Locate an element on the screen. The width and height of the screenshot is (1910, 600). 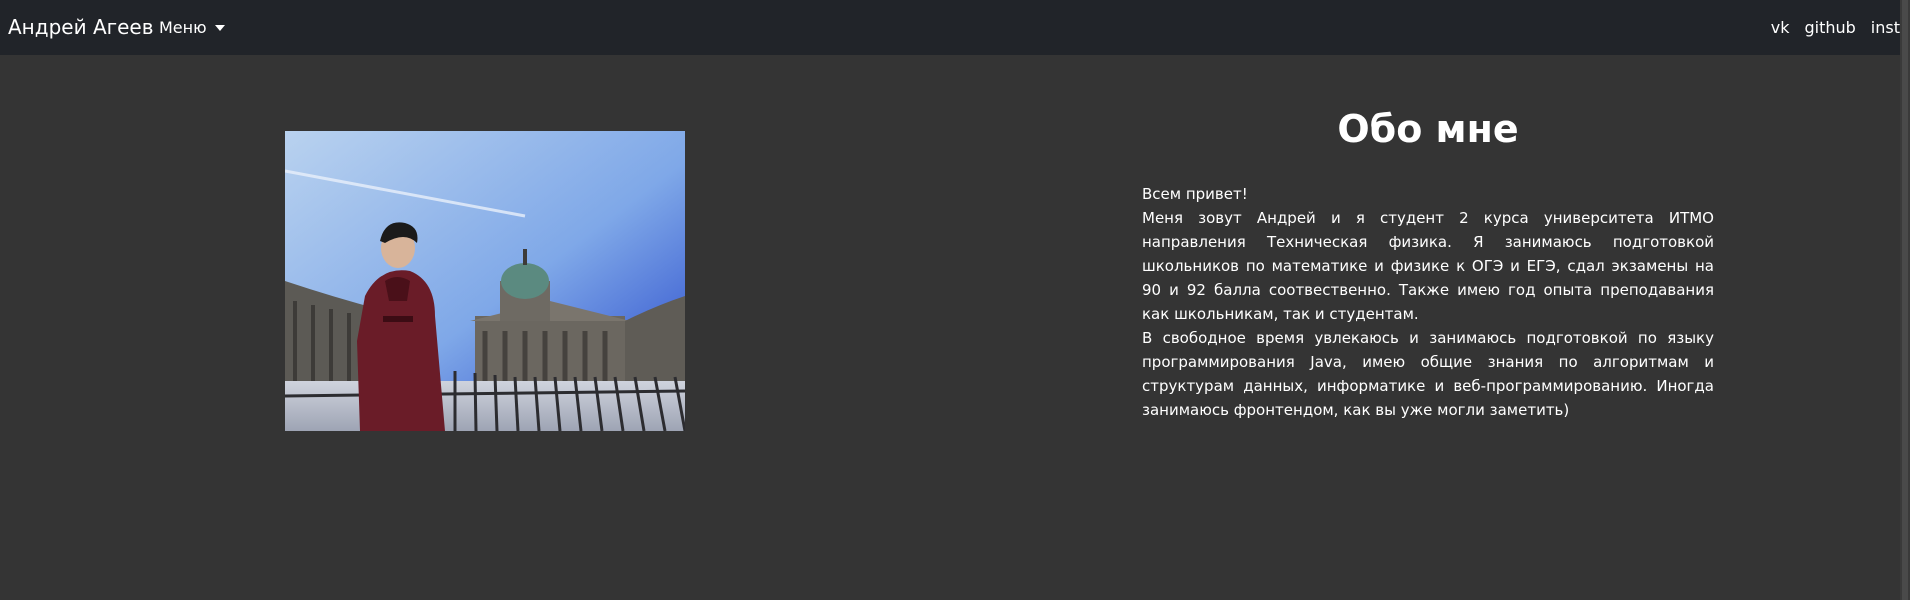
github-link: github is located at coordinates (1829, 27).